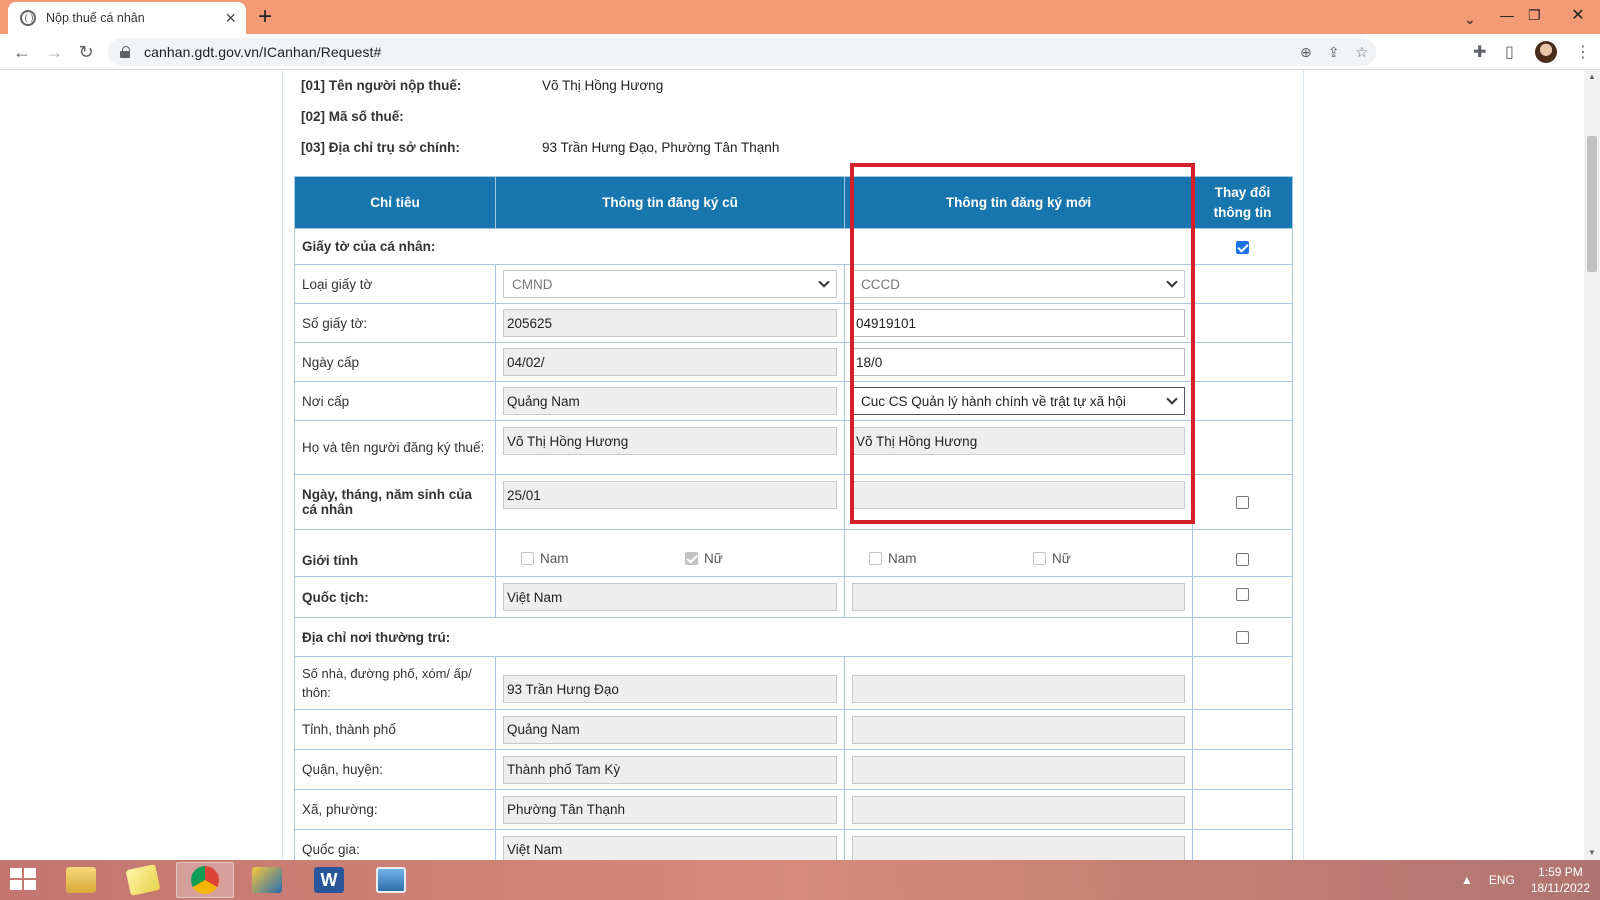  Describe the element at coordinates (22, 52) in the screenshot. I see `back-arrow-icon: ←` at that location.